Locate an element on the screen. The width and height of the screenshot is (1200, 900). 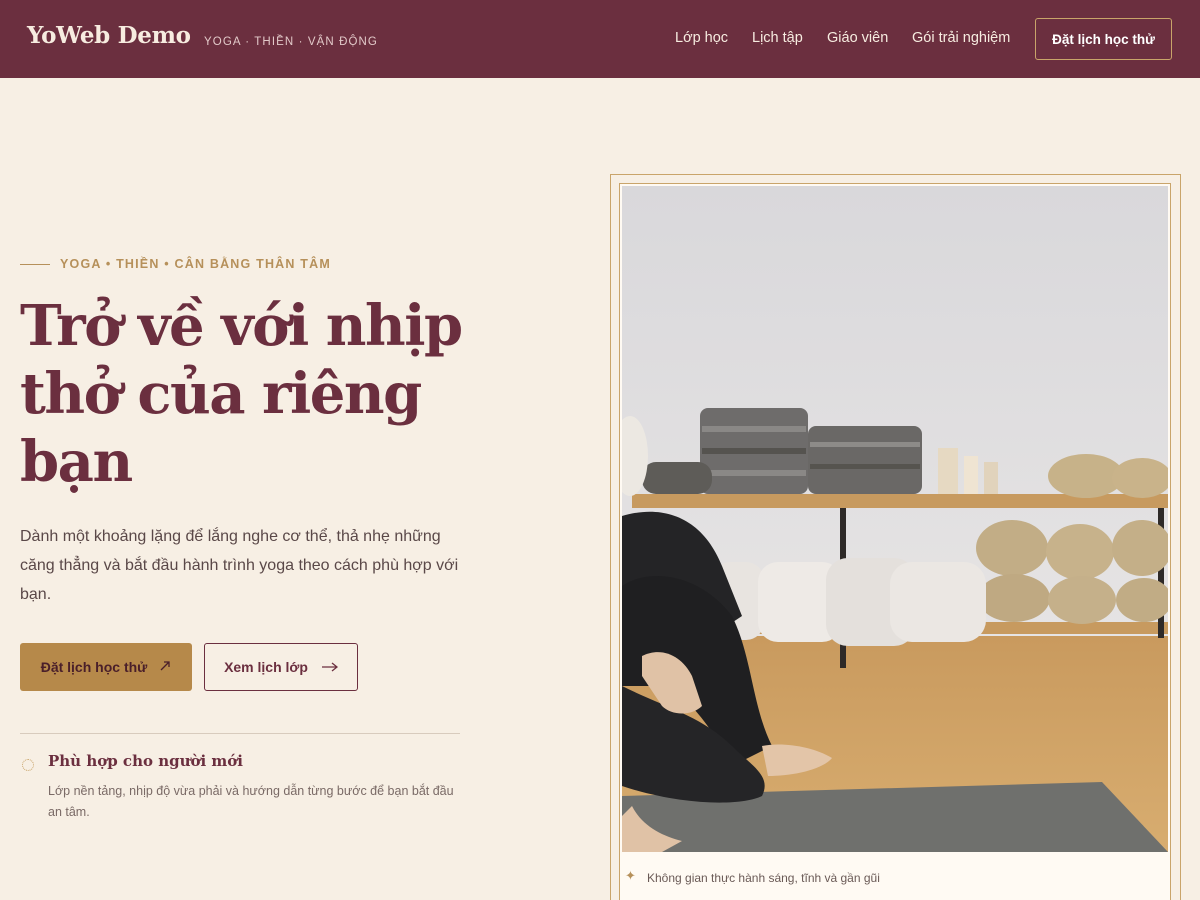
nav-link-trial-packages: Gói trải nghiệm is located at coordinates (961, 38).